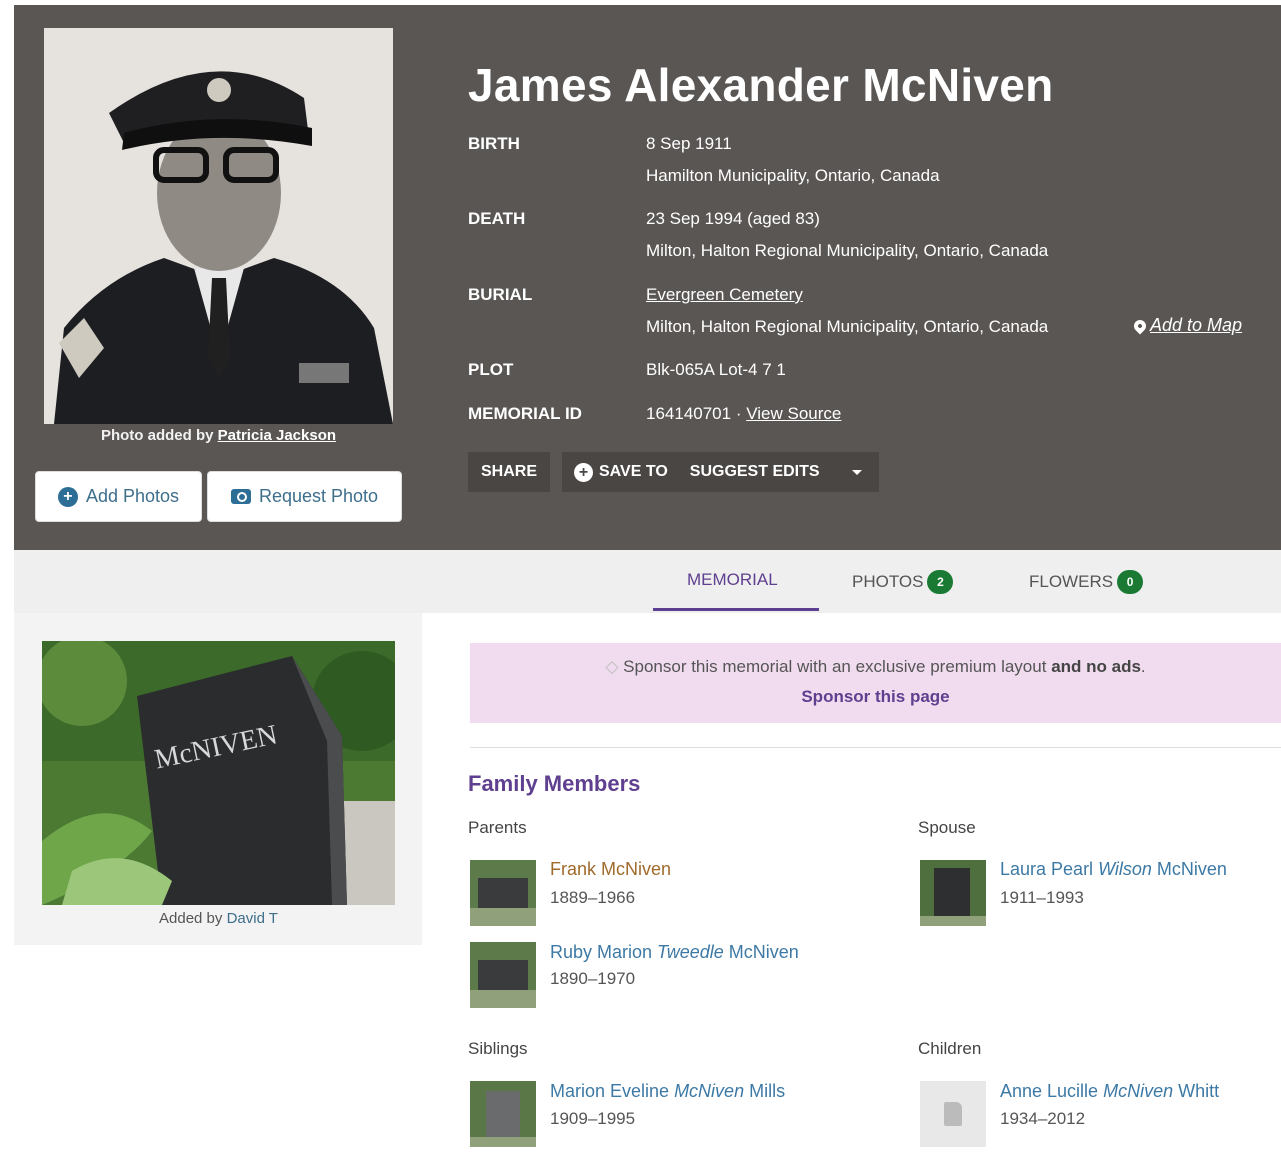 This screenshot has height=1166, width=1281. I want to click on family-member-first-name: Laura Pearl, so click(1049, 869).